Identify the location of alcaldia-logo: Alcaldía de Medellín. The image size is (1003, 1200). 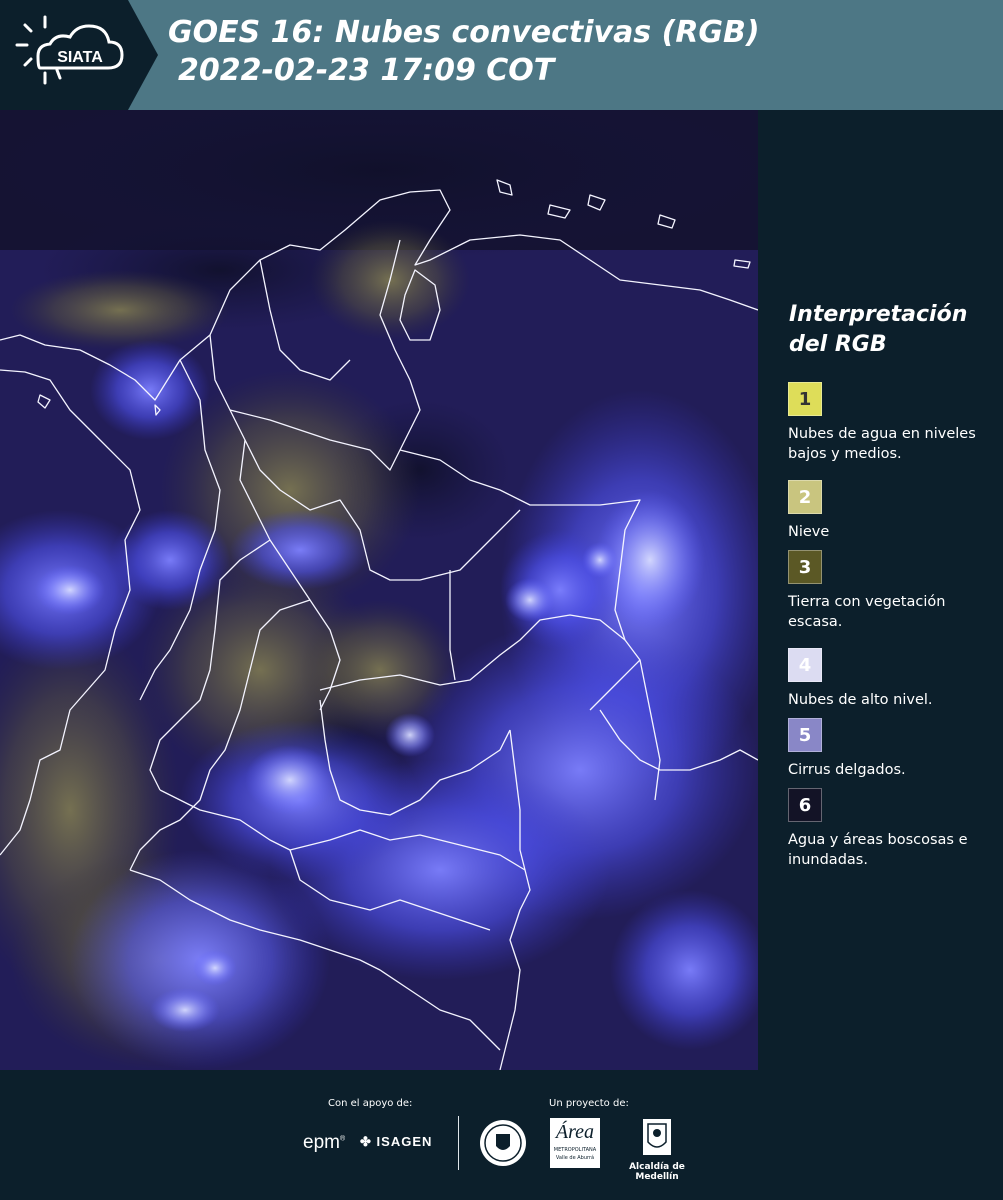
(657, 1150).